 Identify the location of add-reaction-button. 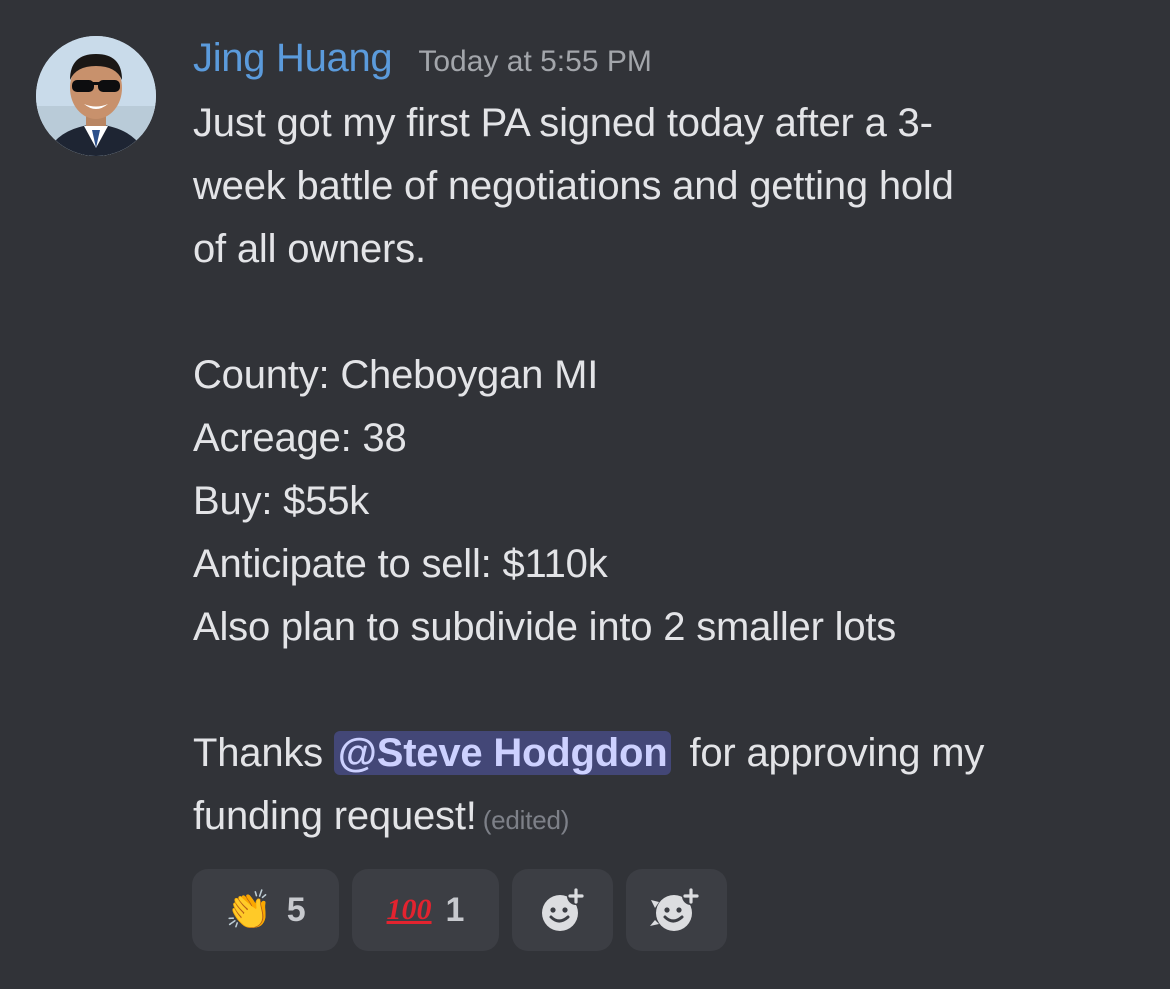
(562, 910).